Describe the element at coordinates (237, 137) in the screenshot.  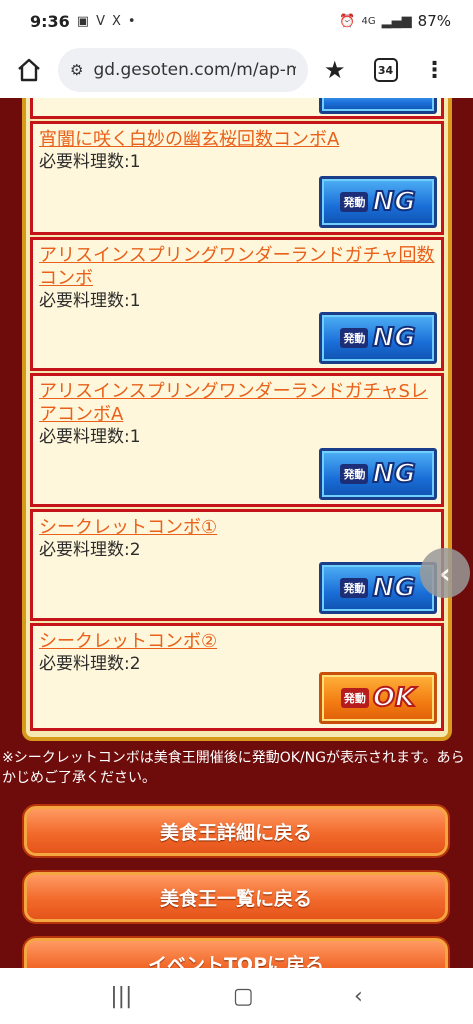
I see `combo-title-link: 宵闇に咲く白妙の幽玄桜回数コンボA` at that location.